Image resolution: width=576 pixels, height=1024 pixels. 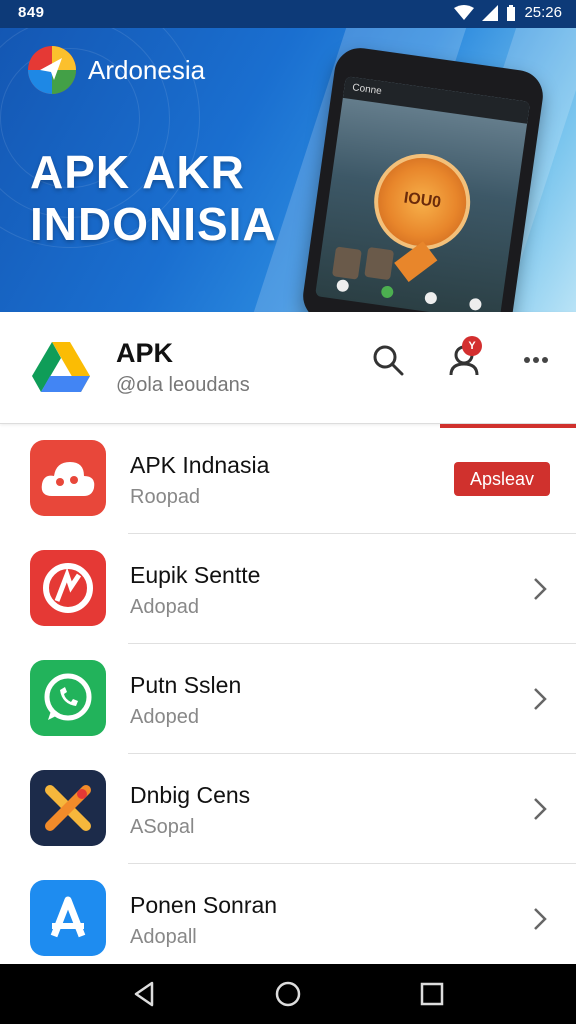 I want to click on whatsapp-icon, so click(x=68, y=698).